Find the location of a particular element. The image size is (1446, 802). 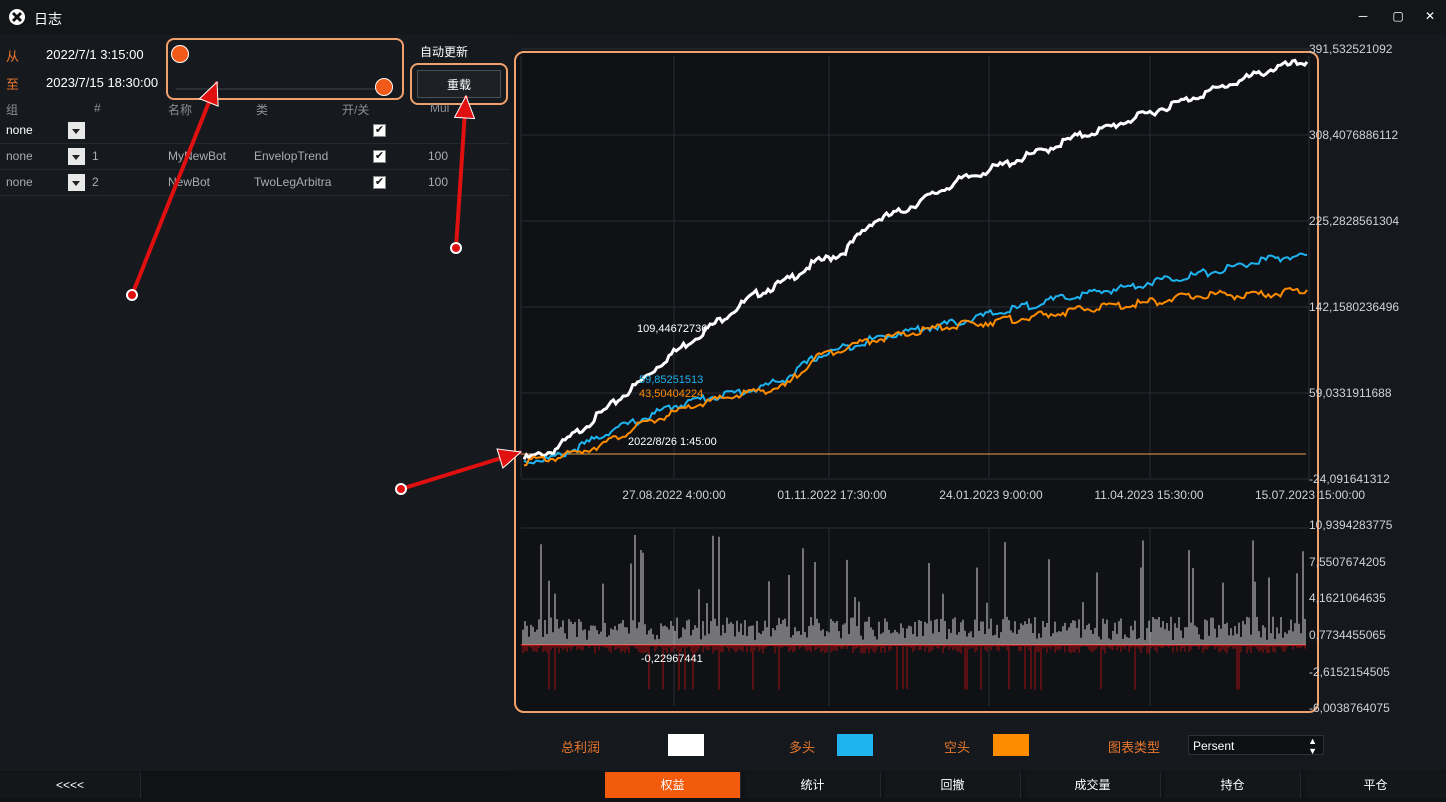

col-header-group: 组 is located at coordinates (12, 110).